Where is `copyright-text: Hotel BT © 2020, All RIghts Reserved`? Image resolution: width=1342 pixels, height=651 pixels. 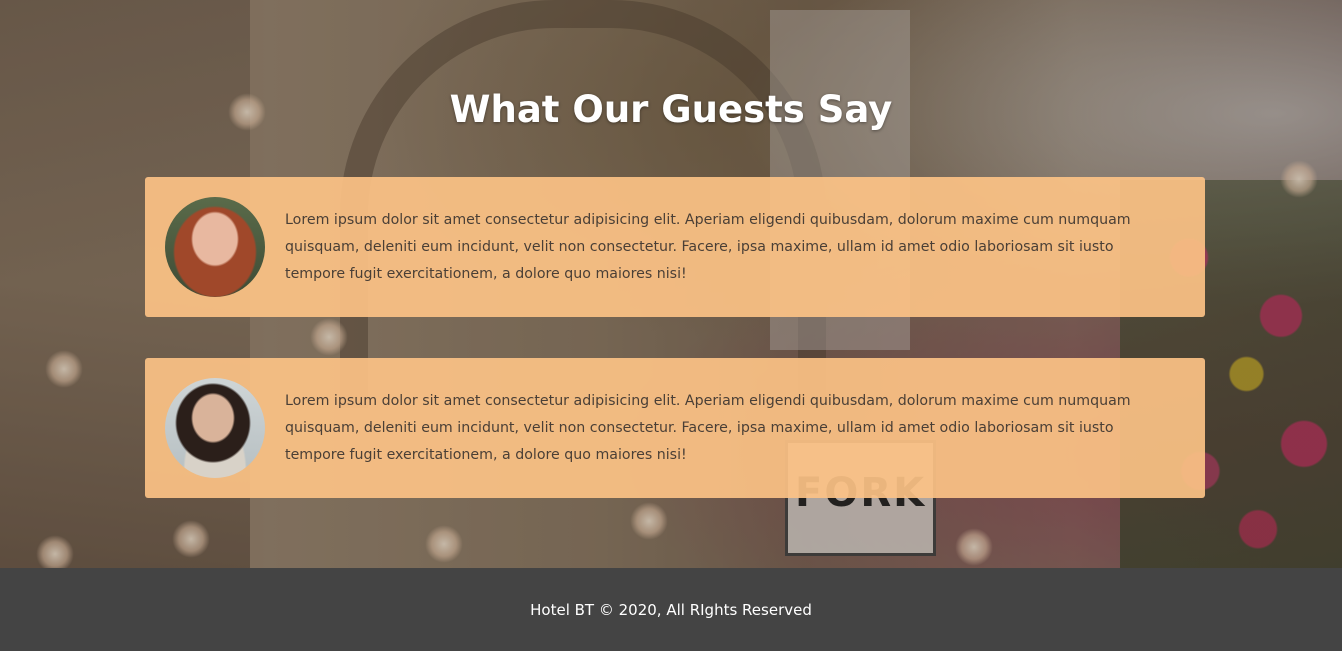 copyright-text: Hotel BT © 2020, All RIghts Reserved is located at coordinates (671, 610).